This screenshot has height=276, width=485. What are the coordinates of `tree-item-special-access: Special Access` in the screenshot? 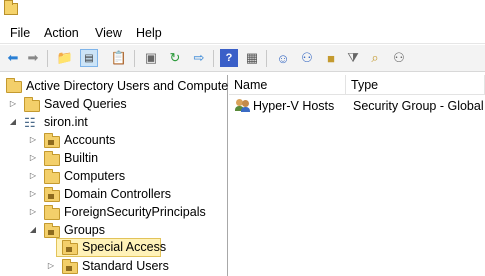 It's located at (114, 248).